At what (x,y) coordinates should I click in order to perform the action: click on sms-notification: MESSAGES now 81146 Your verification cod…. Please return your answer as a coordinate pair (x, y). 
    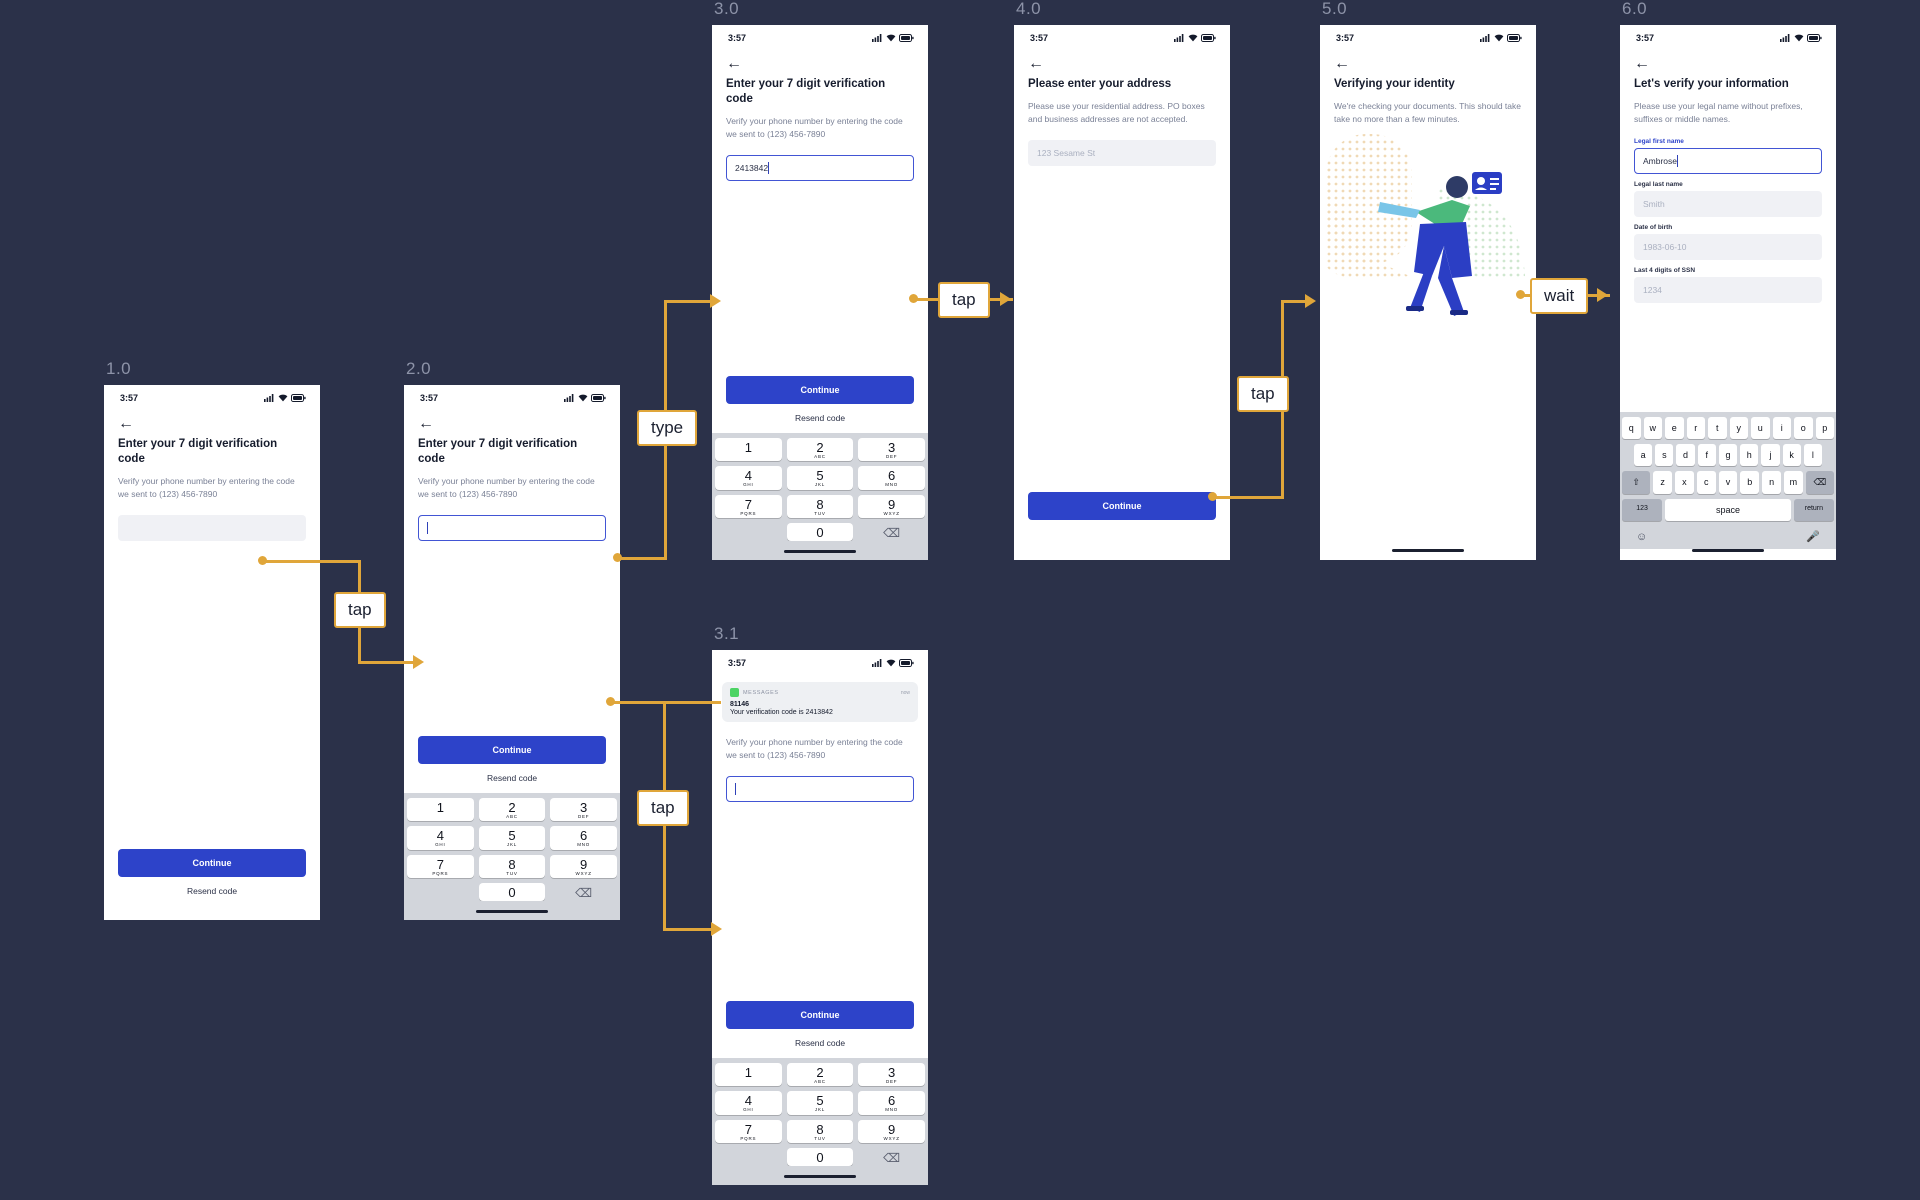
    Looking at the image, I should click on (820, 702).